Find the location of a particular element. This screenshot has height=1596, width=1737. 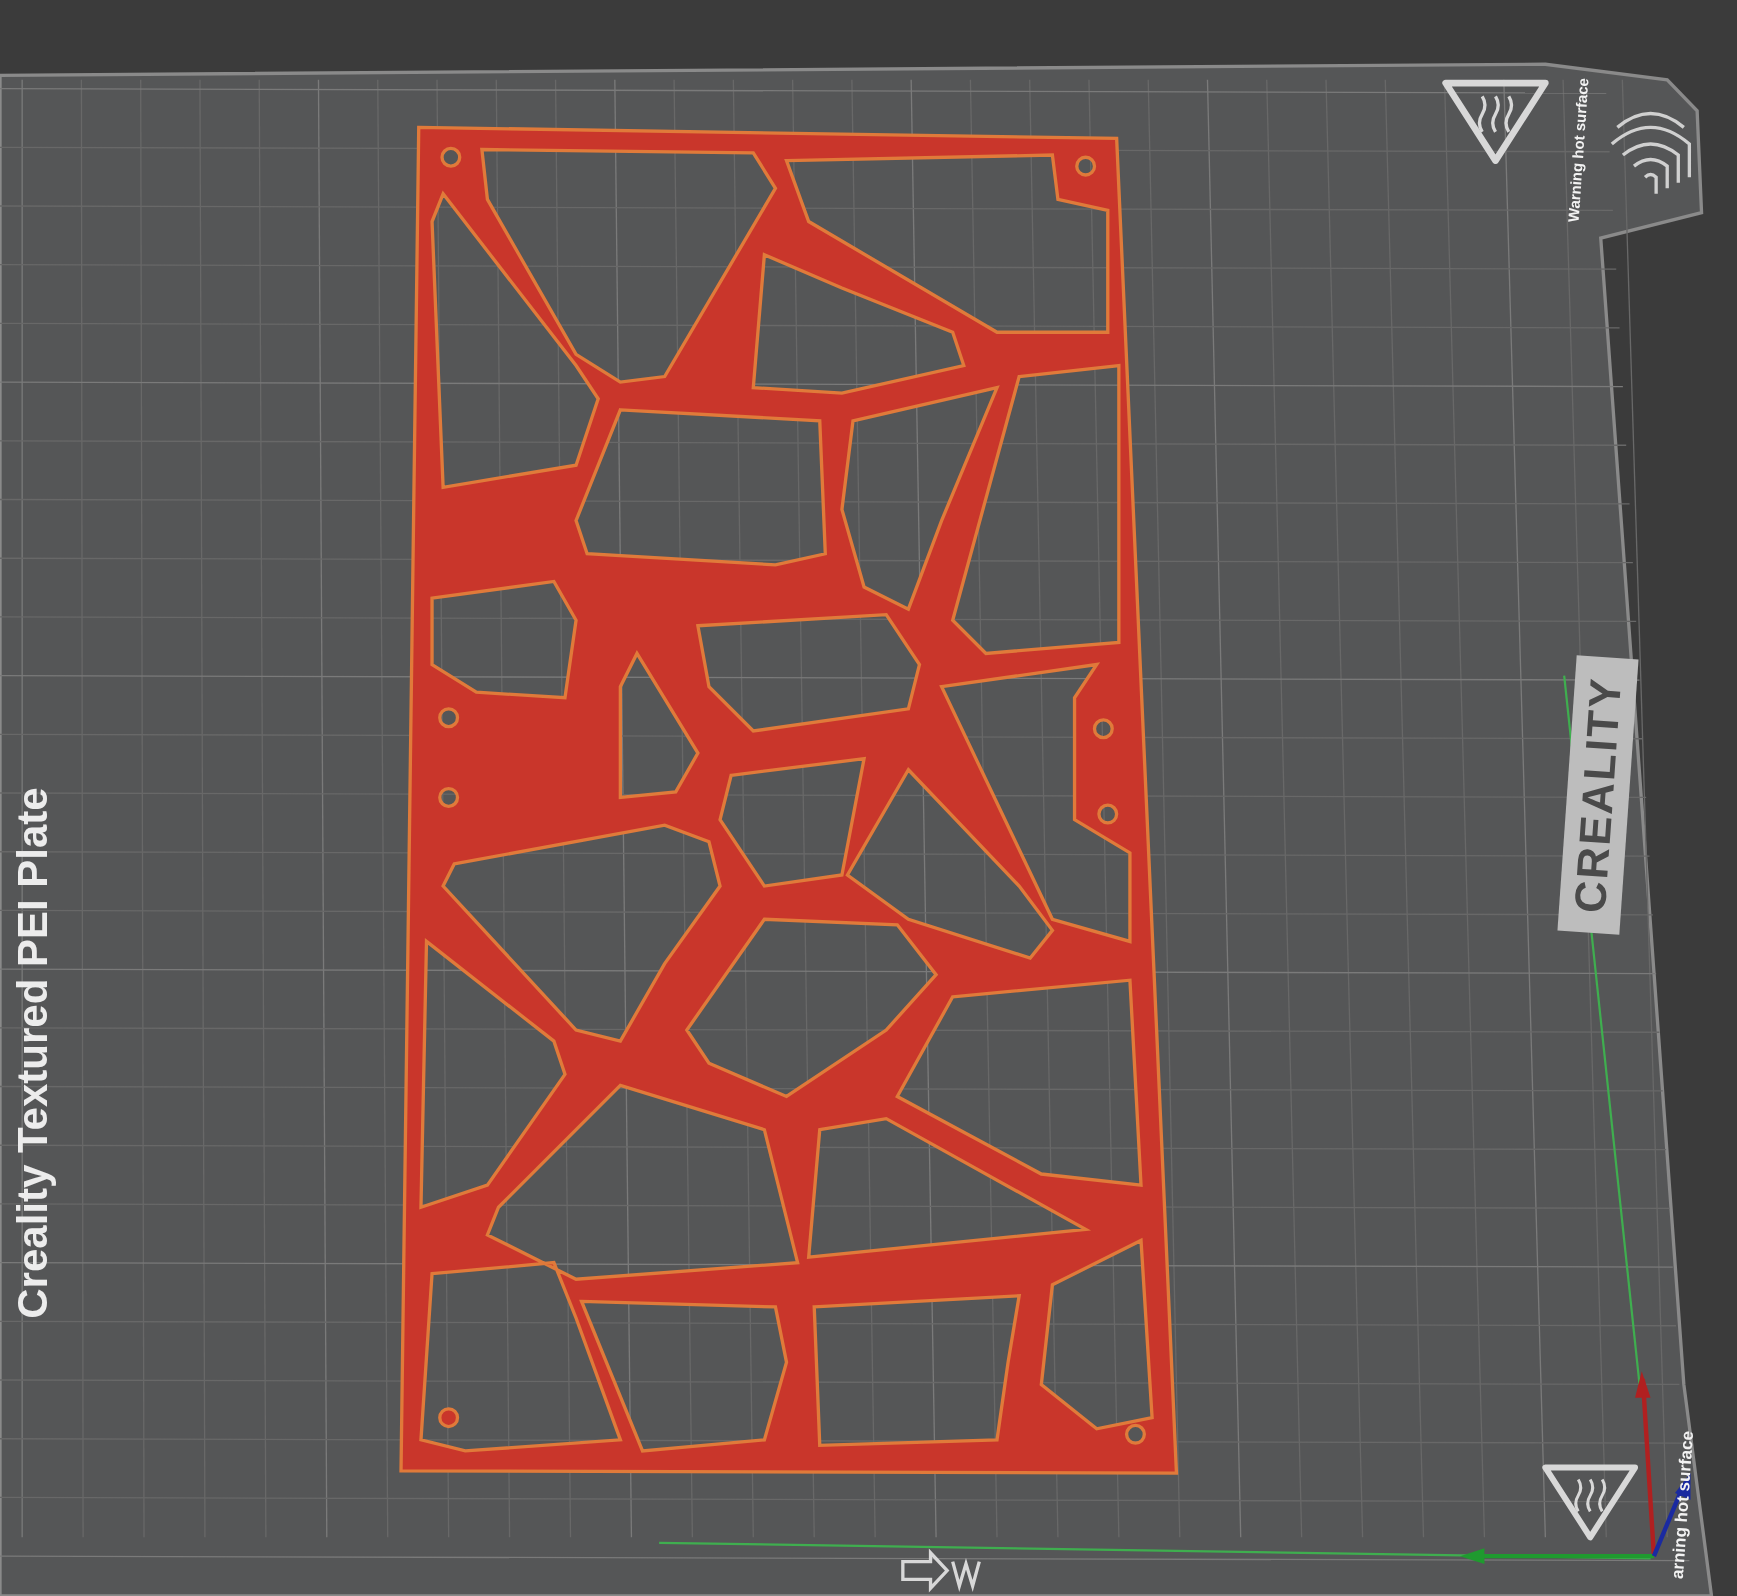

warning-label: arning hot surface is located at coordinates (1683, 1505).